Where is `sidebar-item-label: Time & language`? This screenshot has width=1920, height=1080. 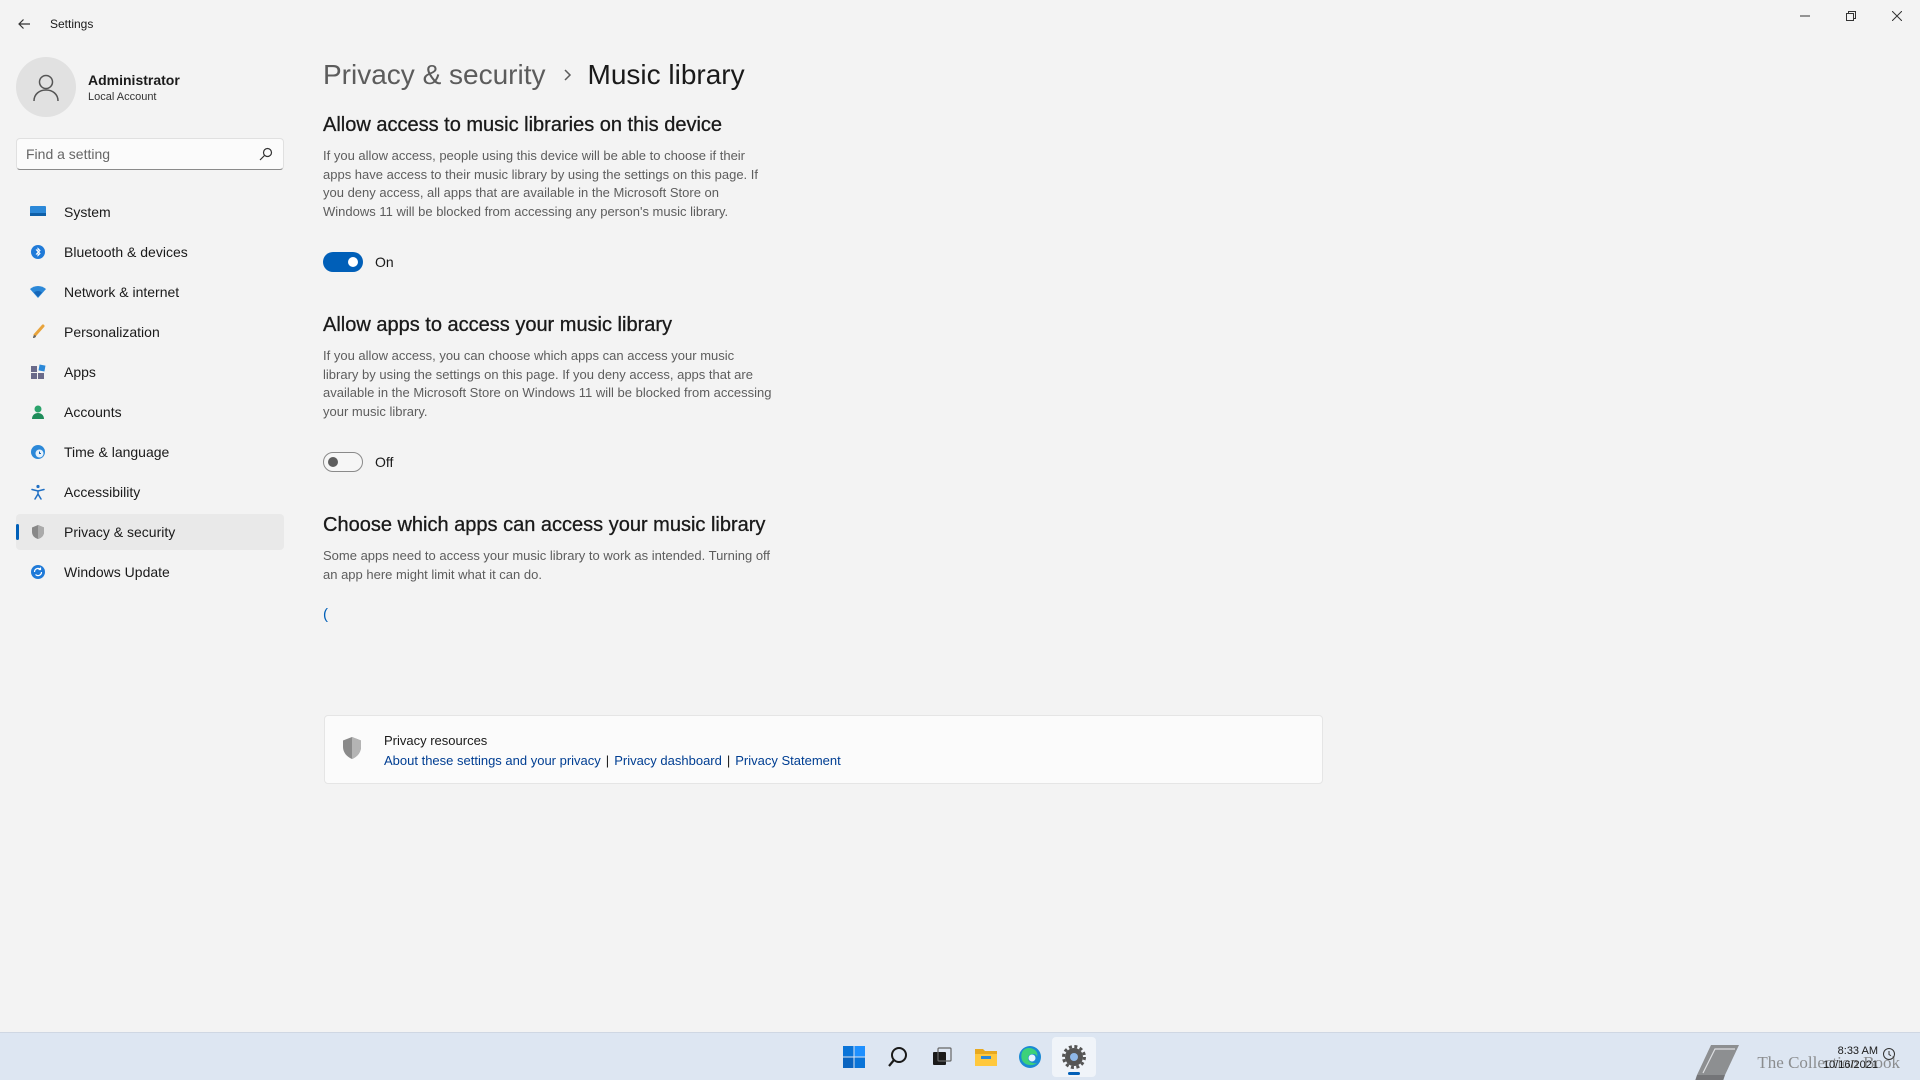
sidebar-item-label: Time & language is located at coordinates (117, 452).